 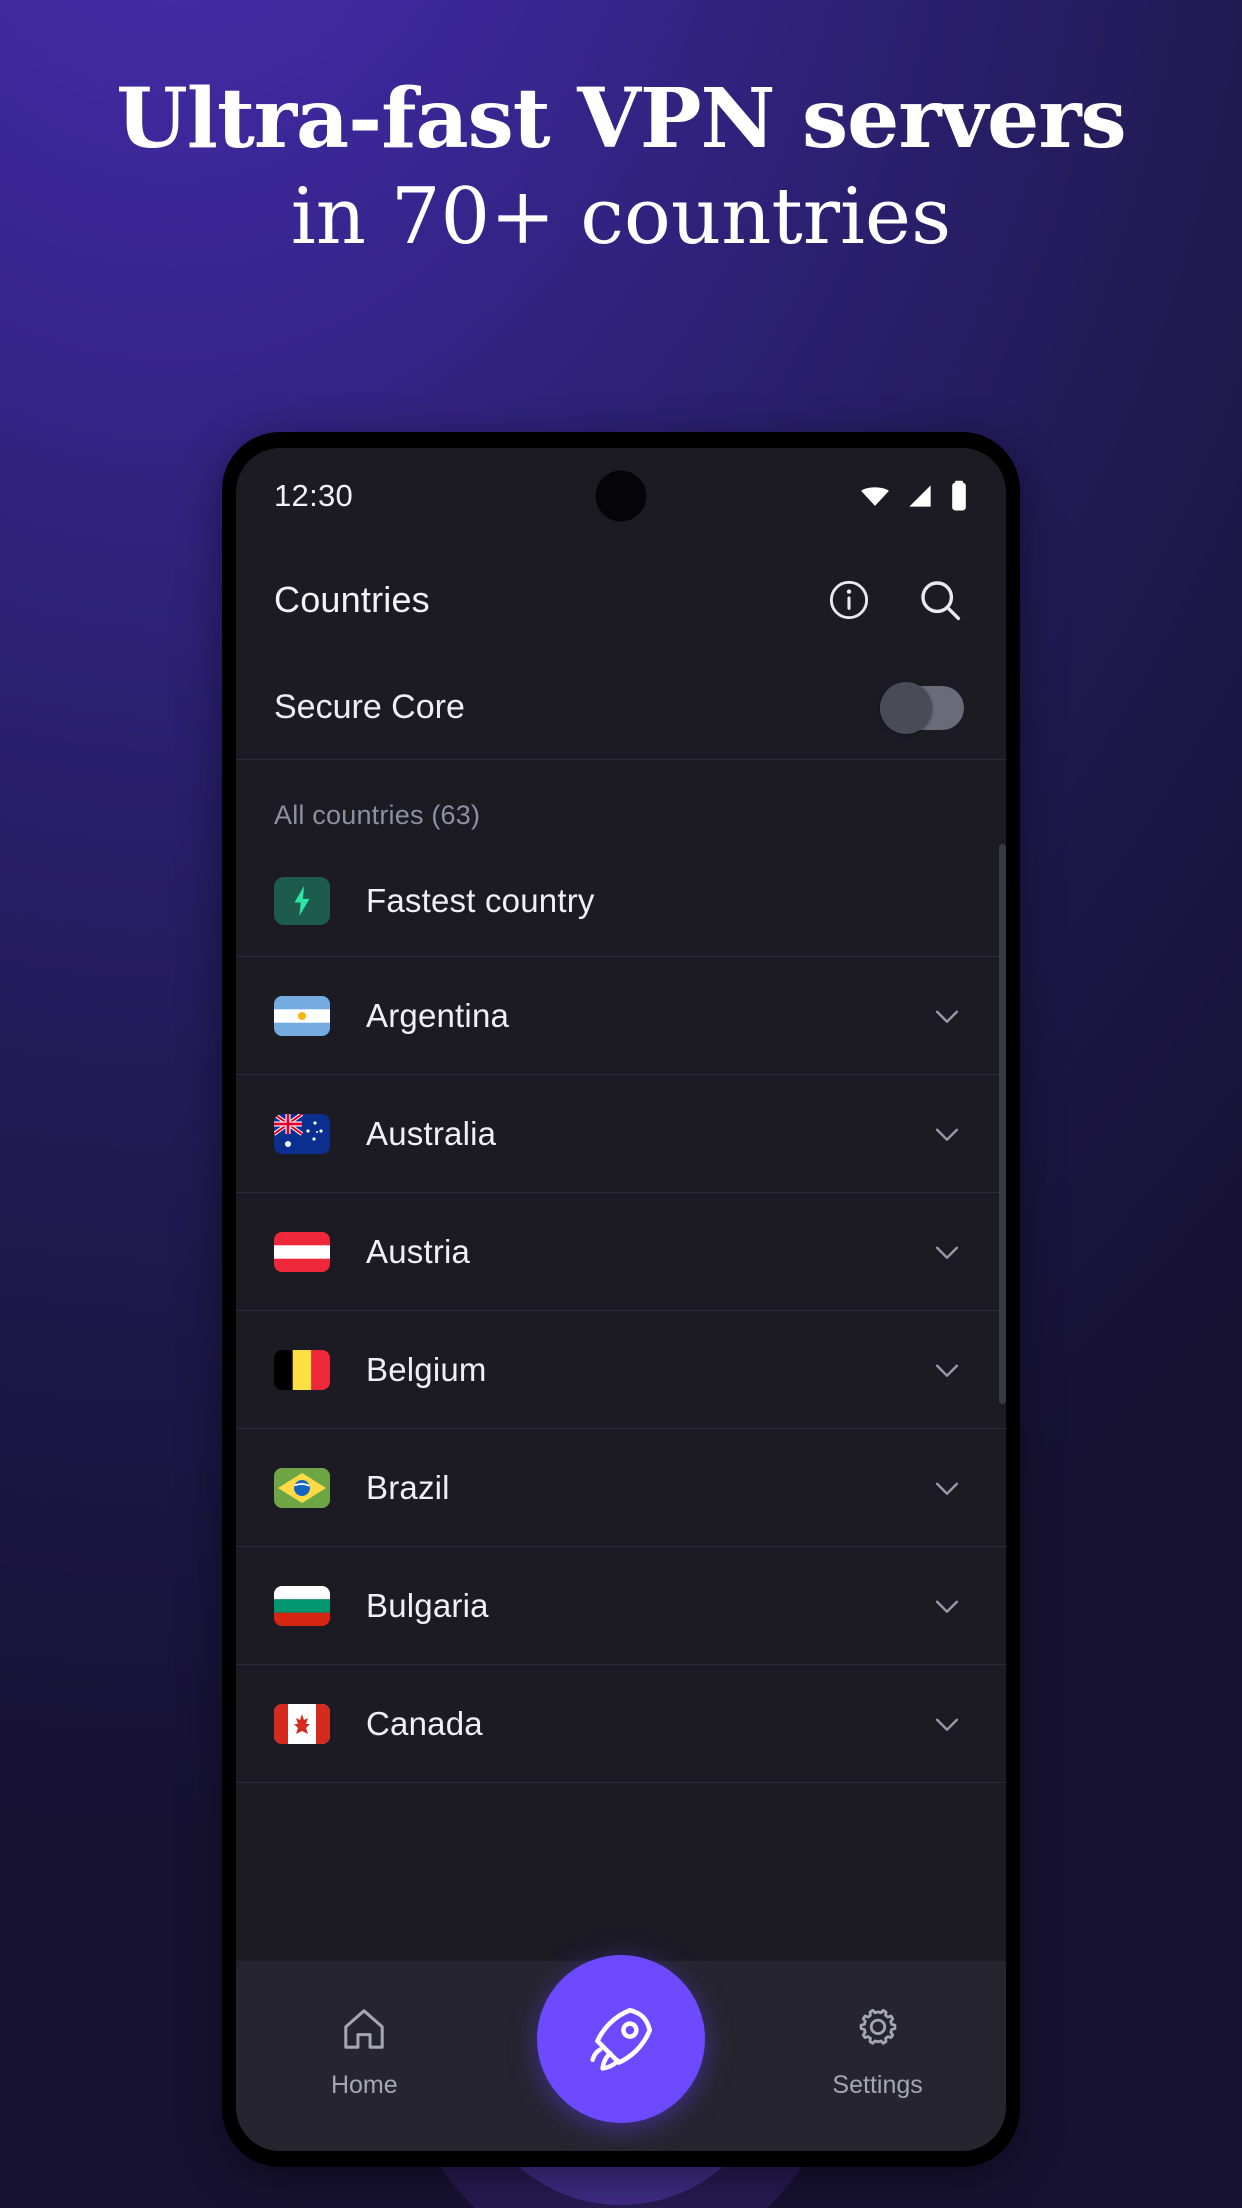 What do you see at coordinates (431, 1133) in the screenshot?
I see `country-name: Australia` at bounding box center [431, 1133].